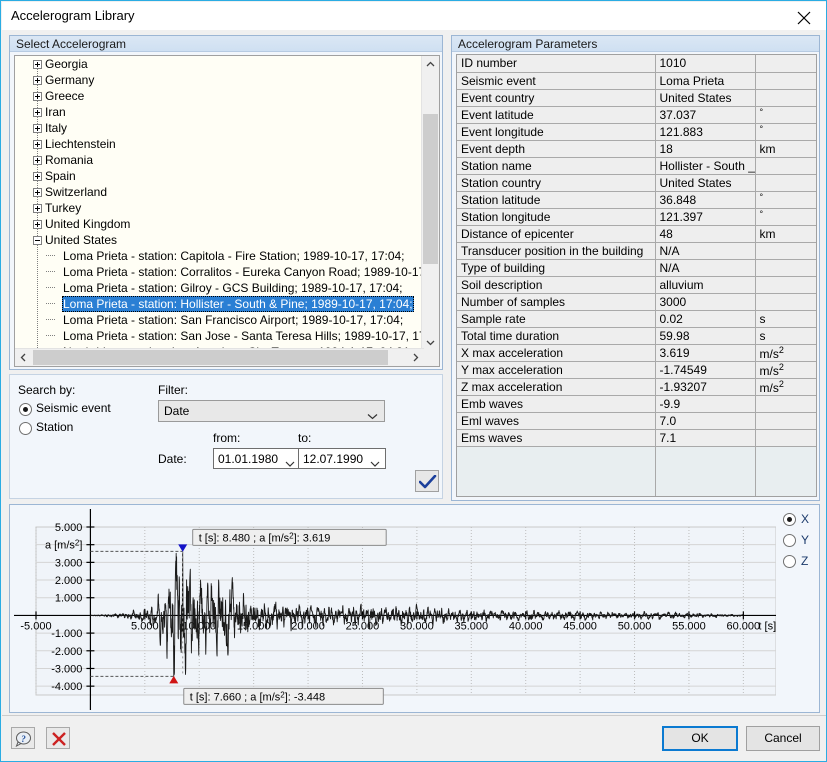 The image size is (827, 762). I want to click on radio-seismic-event, so click(25, 409).